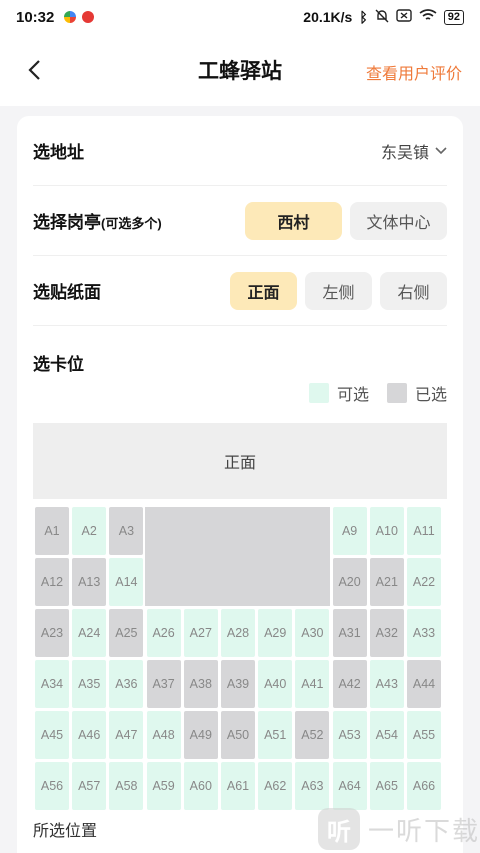 The image size is (480, 853). What do you see at coordinates (352, 395) in the screenshot?
I see `legend-available-label: 可选` at bounding box center [352, 395].